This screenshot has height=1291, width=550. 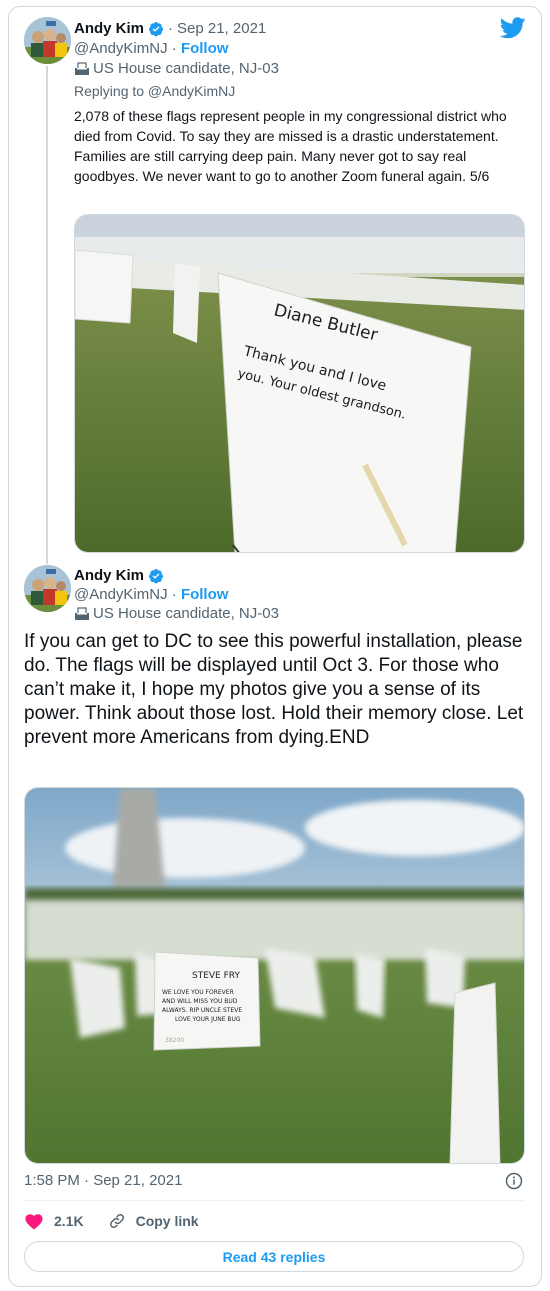 What do you see at coordinates (69, 1221) in the screenshot?
I see `like-count: 2.1K` at bounding box center [69, 1221].